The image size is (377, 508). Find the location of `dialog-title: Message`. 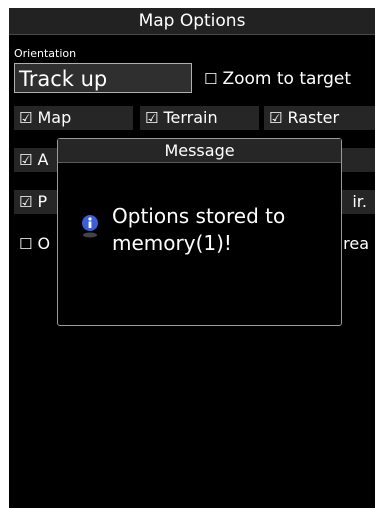

dialog-title: Message is located at coordinates (199, 151).